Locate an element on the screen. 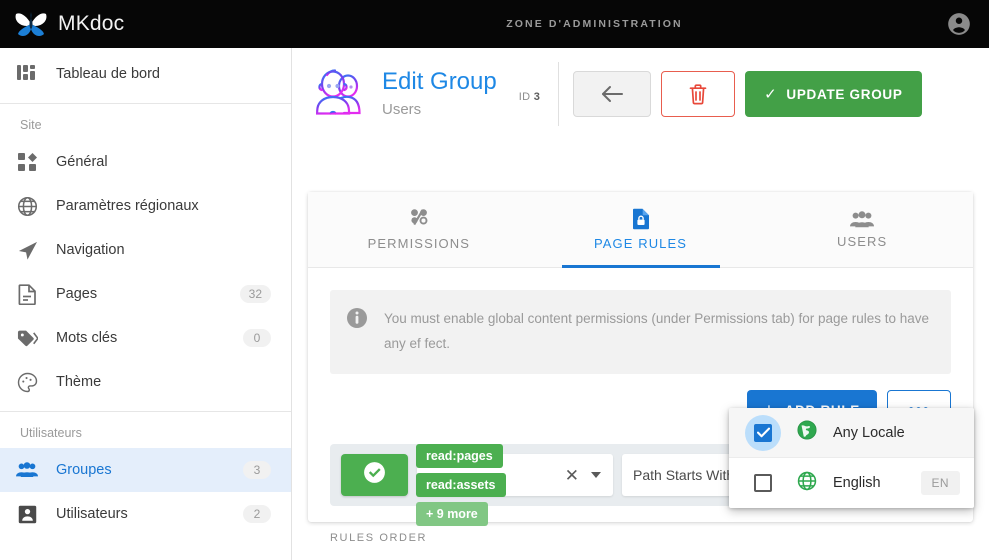 This screenshot has width=989, height=560. update-group-button: ✓ UPDATE GROUP is located at coordinates (833, 94).